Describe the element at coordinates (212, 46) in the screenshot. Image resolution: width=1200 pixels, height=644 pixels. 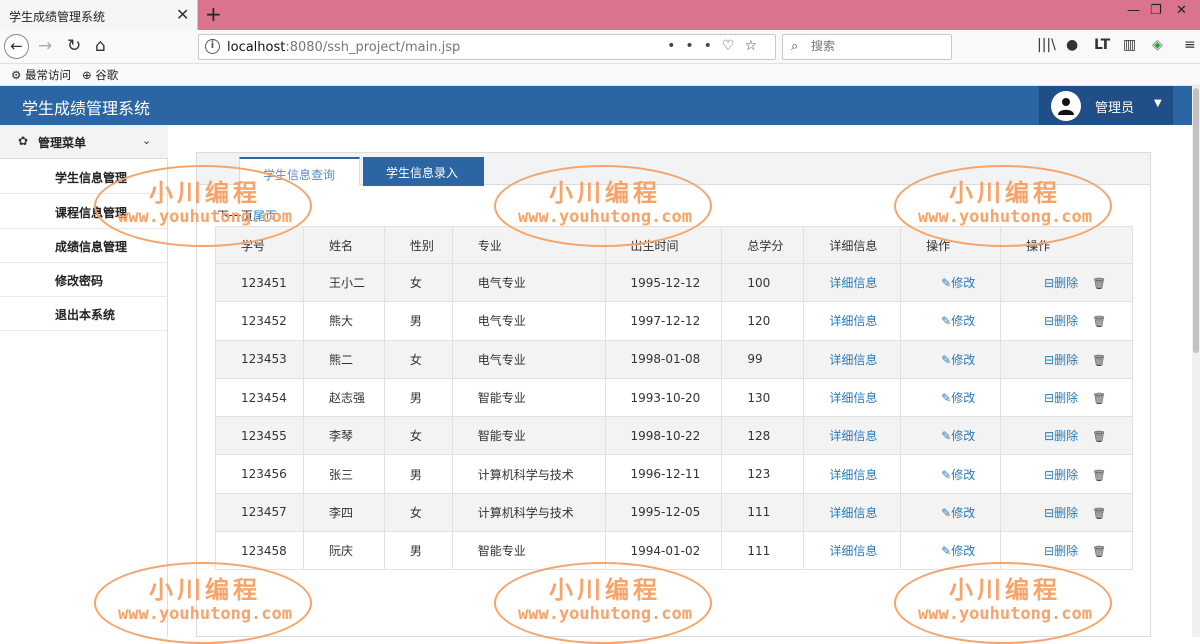
I see `site-info-icon: i` at that location.